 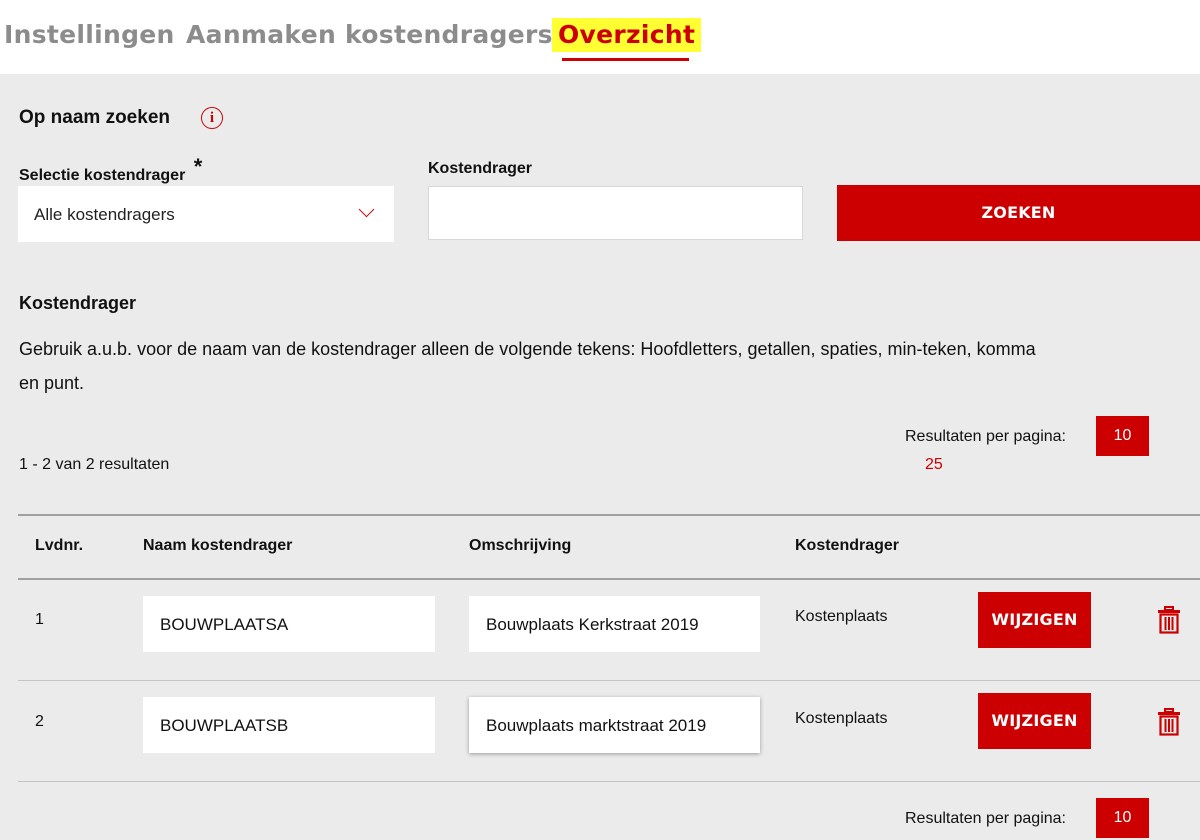 I want to click on select-label: Selectie kostendrager *, so click(x=110, y=170).